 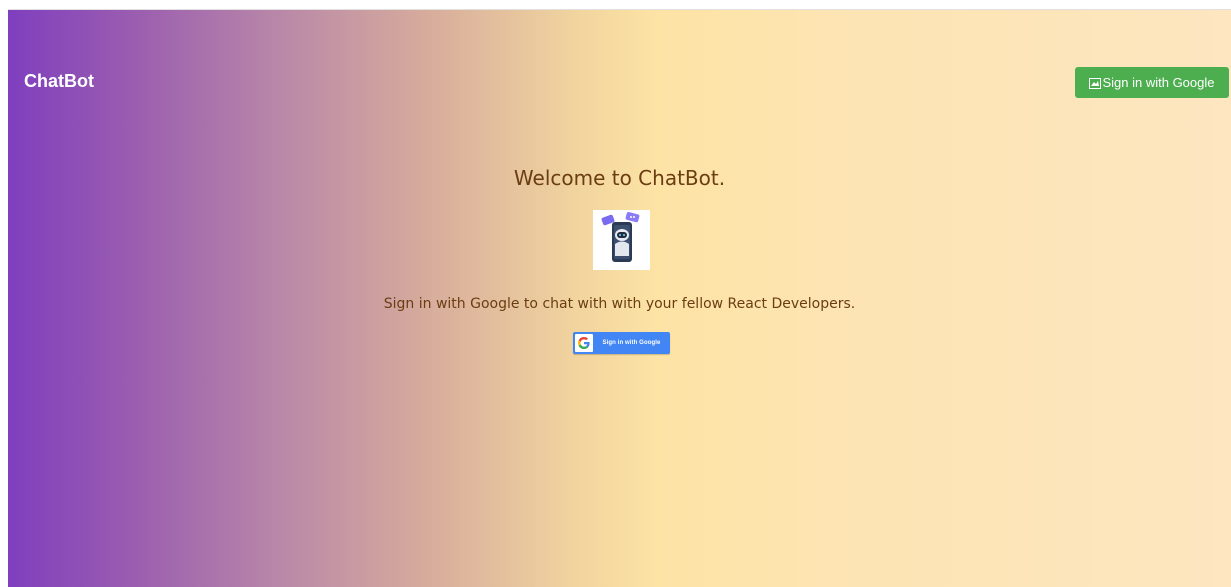 I want to click on google-signin-button: Sign in with Google, so click(x=621, y=343).